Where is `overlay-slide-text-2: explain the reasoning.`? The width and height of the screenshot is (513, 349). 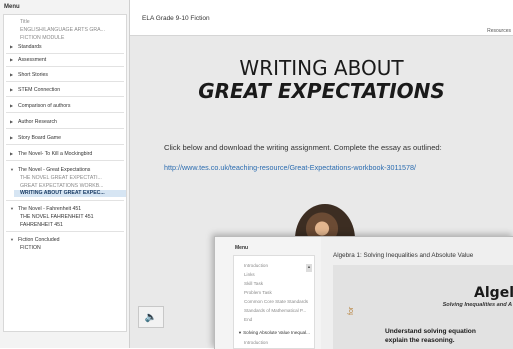
overlay-slide-text-2: explain the reasoning. is located at coordinates (420, 340).